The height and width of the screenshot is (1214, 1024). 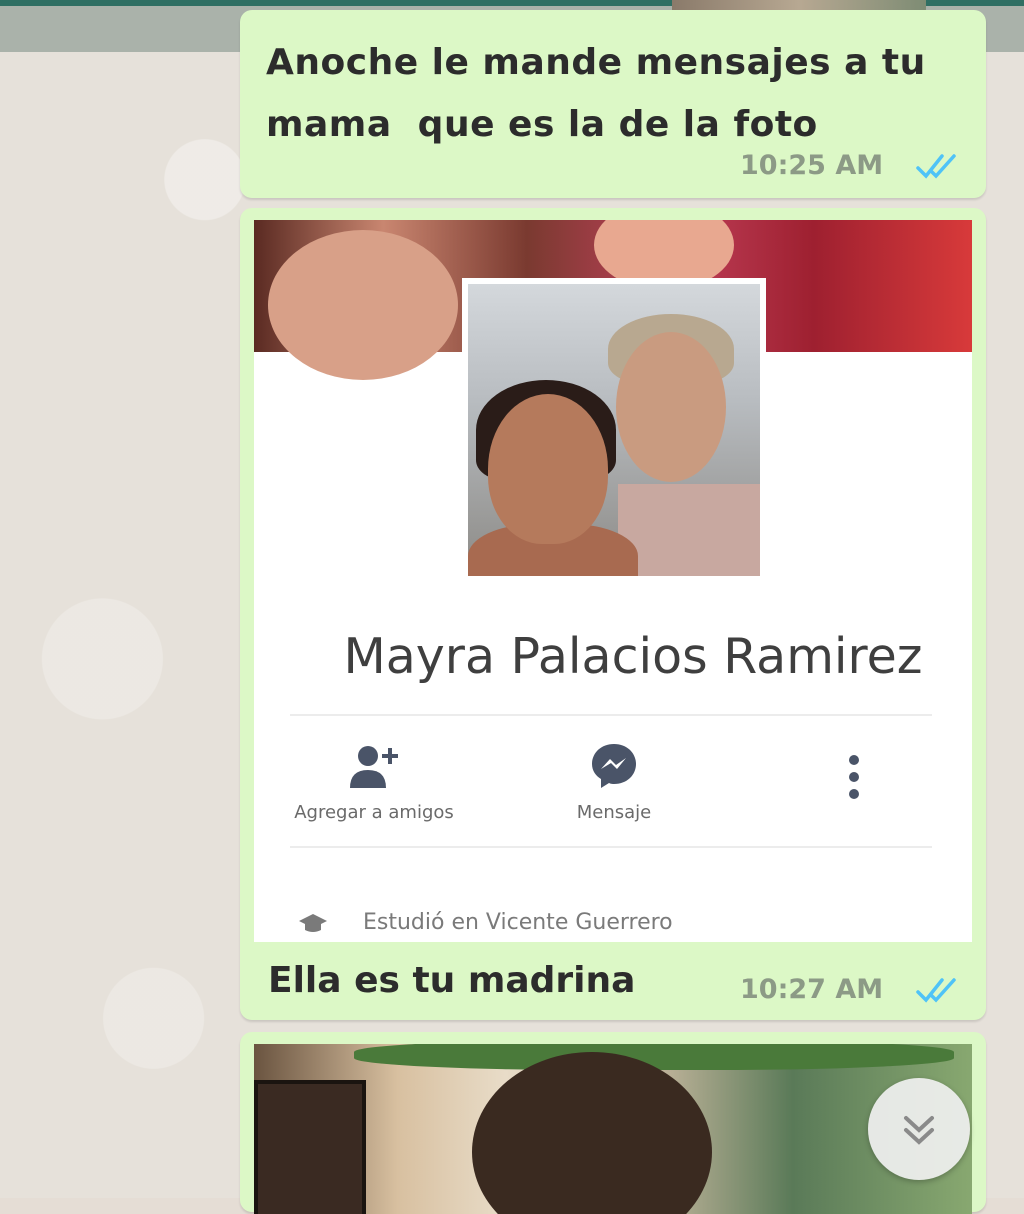 I want to click on message-text-line: Anoche le mande mensajes a tu, so click(x=596, y=62).